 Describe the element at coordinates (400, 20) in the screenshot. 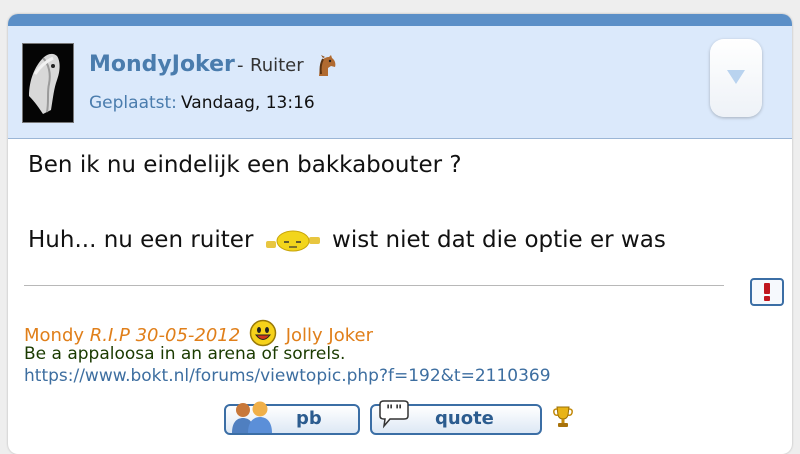

I see `post-top-bar` at that location.